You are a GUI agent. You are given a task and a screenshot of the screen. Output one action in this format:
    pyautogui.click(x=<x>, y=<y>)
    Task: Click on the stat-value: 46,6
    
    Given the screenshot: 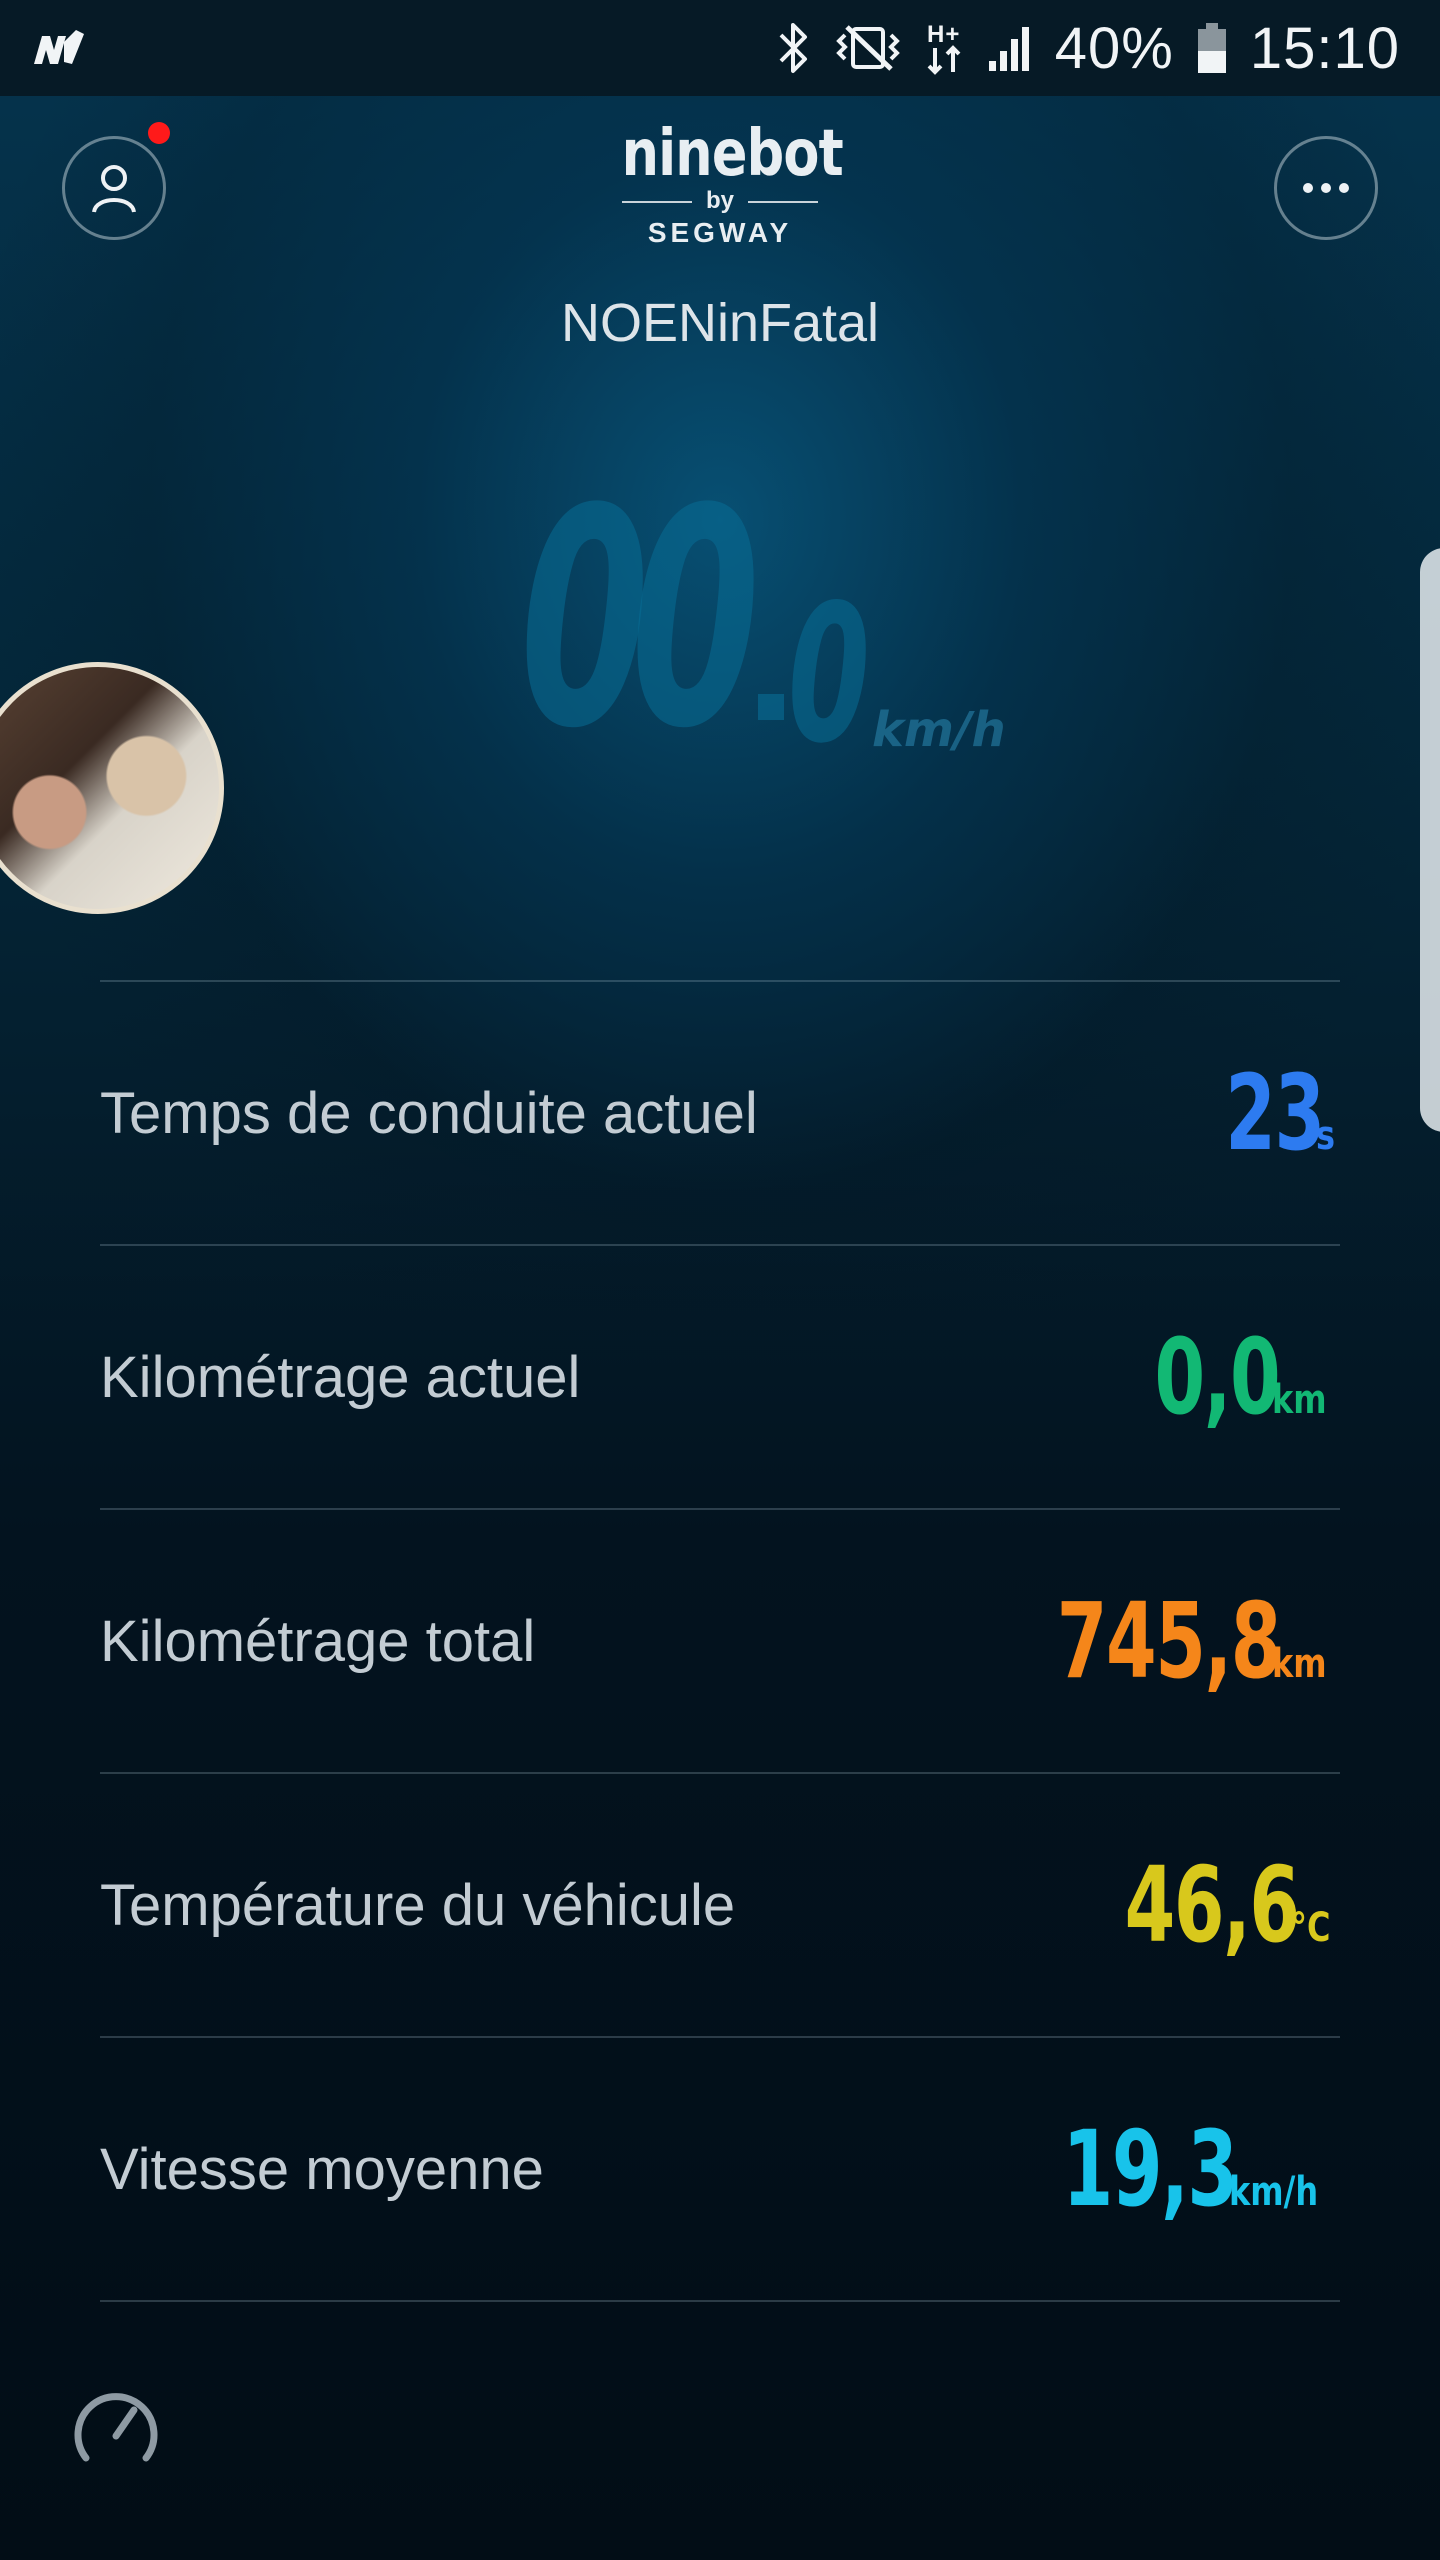 What is the action you would take?
    pyautogui.click(x=1212, y=1905)
    